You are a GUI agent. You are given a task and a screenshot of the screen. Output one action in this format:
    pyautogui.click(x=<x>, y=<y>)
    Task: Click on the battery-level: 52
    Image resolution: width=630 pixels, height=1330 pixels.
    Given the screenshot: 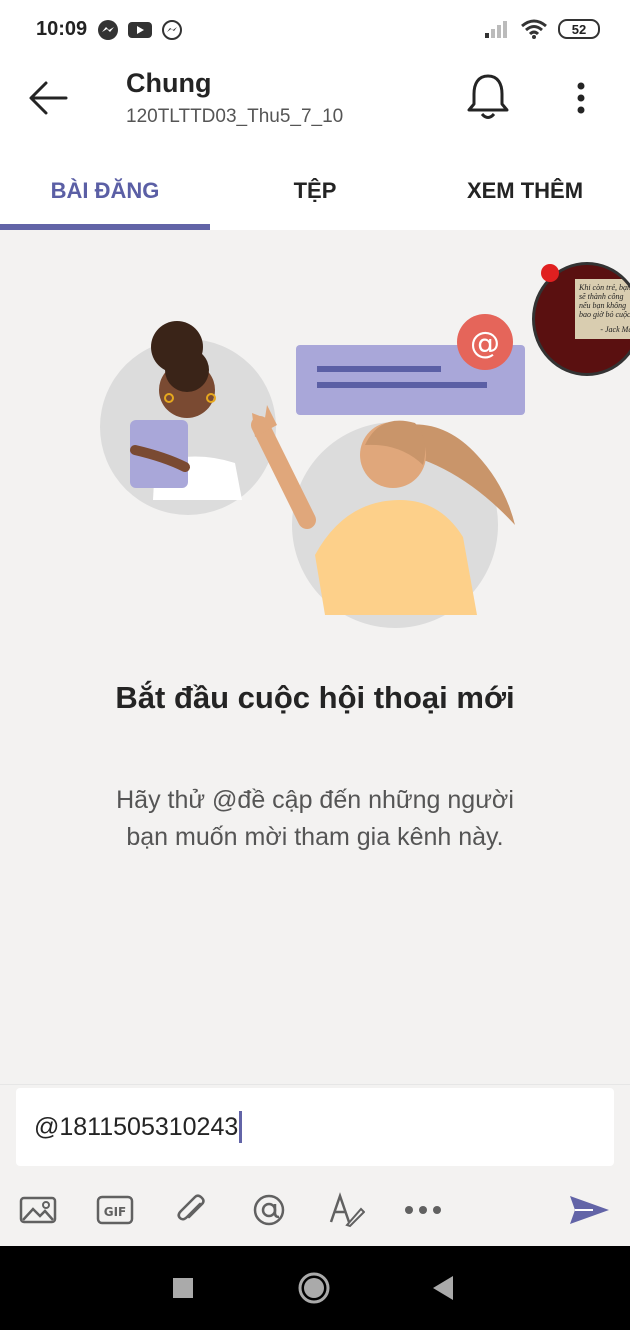 What is the action you would take?
    pyautogui.click(x=579, y=29)
    